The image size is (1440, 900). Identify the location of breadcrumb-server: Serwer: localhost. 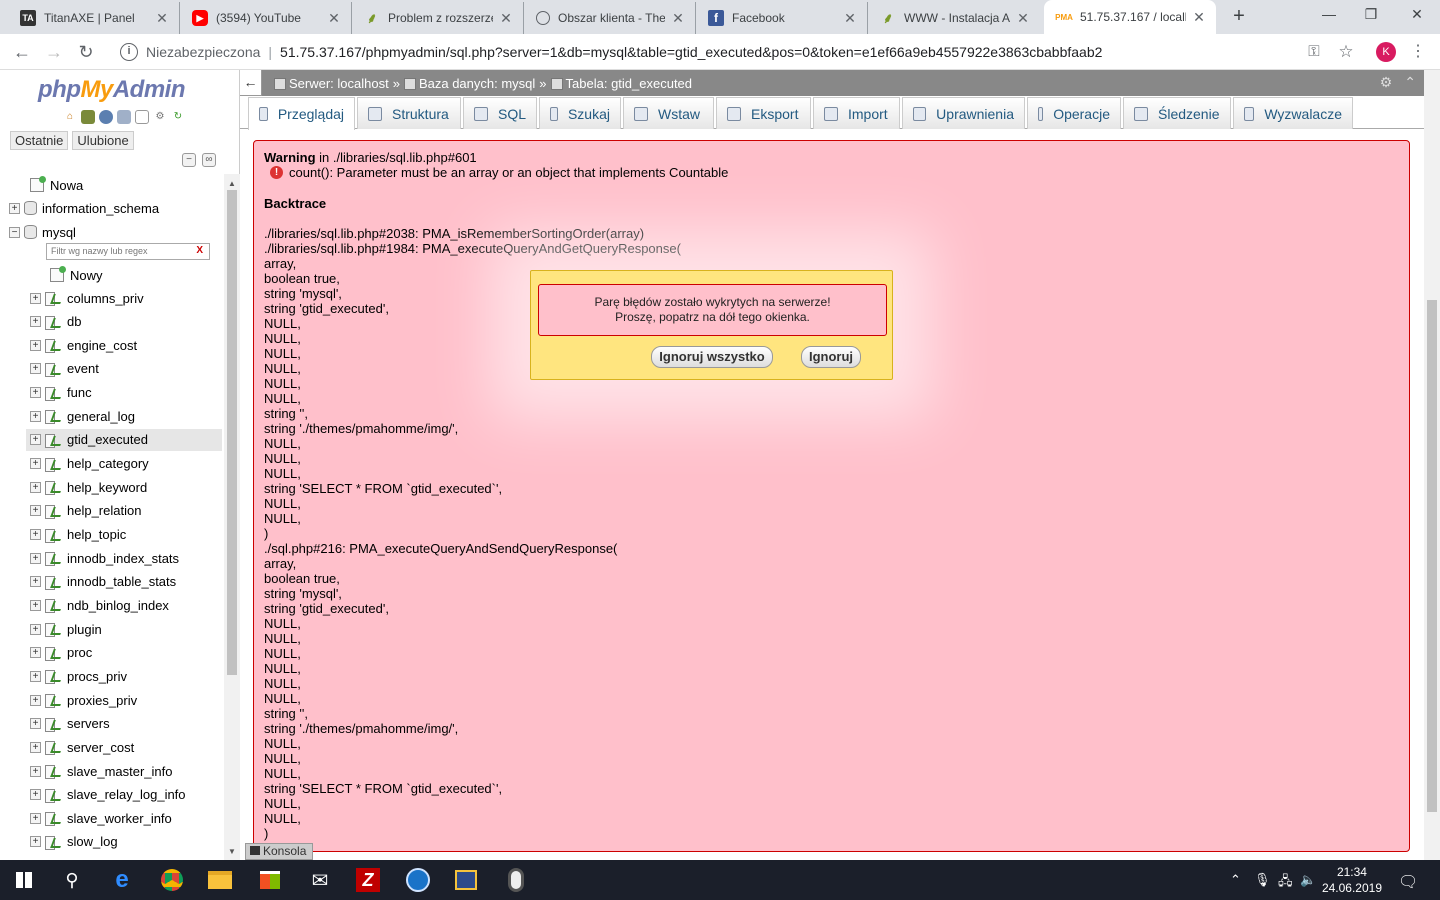
(331, 83).